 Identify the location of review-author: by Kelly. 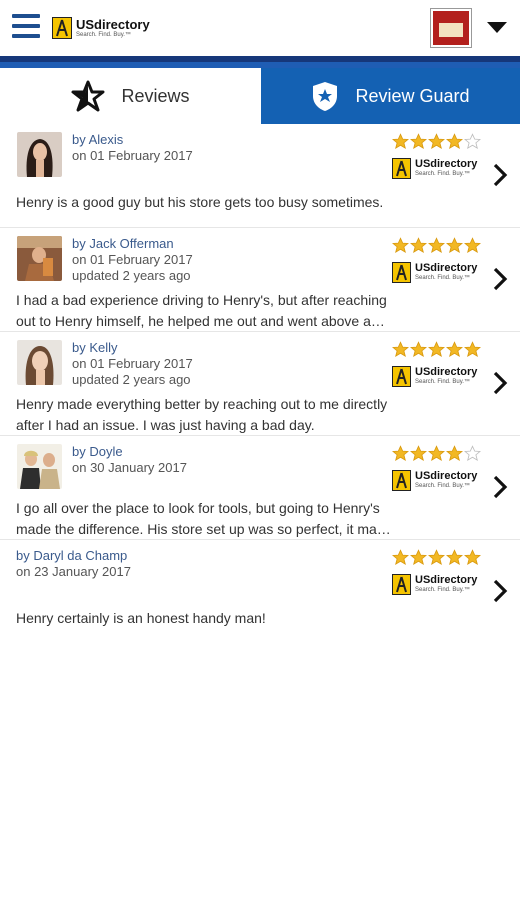
(95, 347).